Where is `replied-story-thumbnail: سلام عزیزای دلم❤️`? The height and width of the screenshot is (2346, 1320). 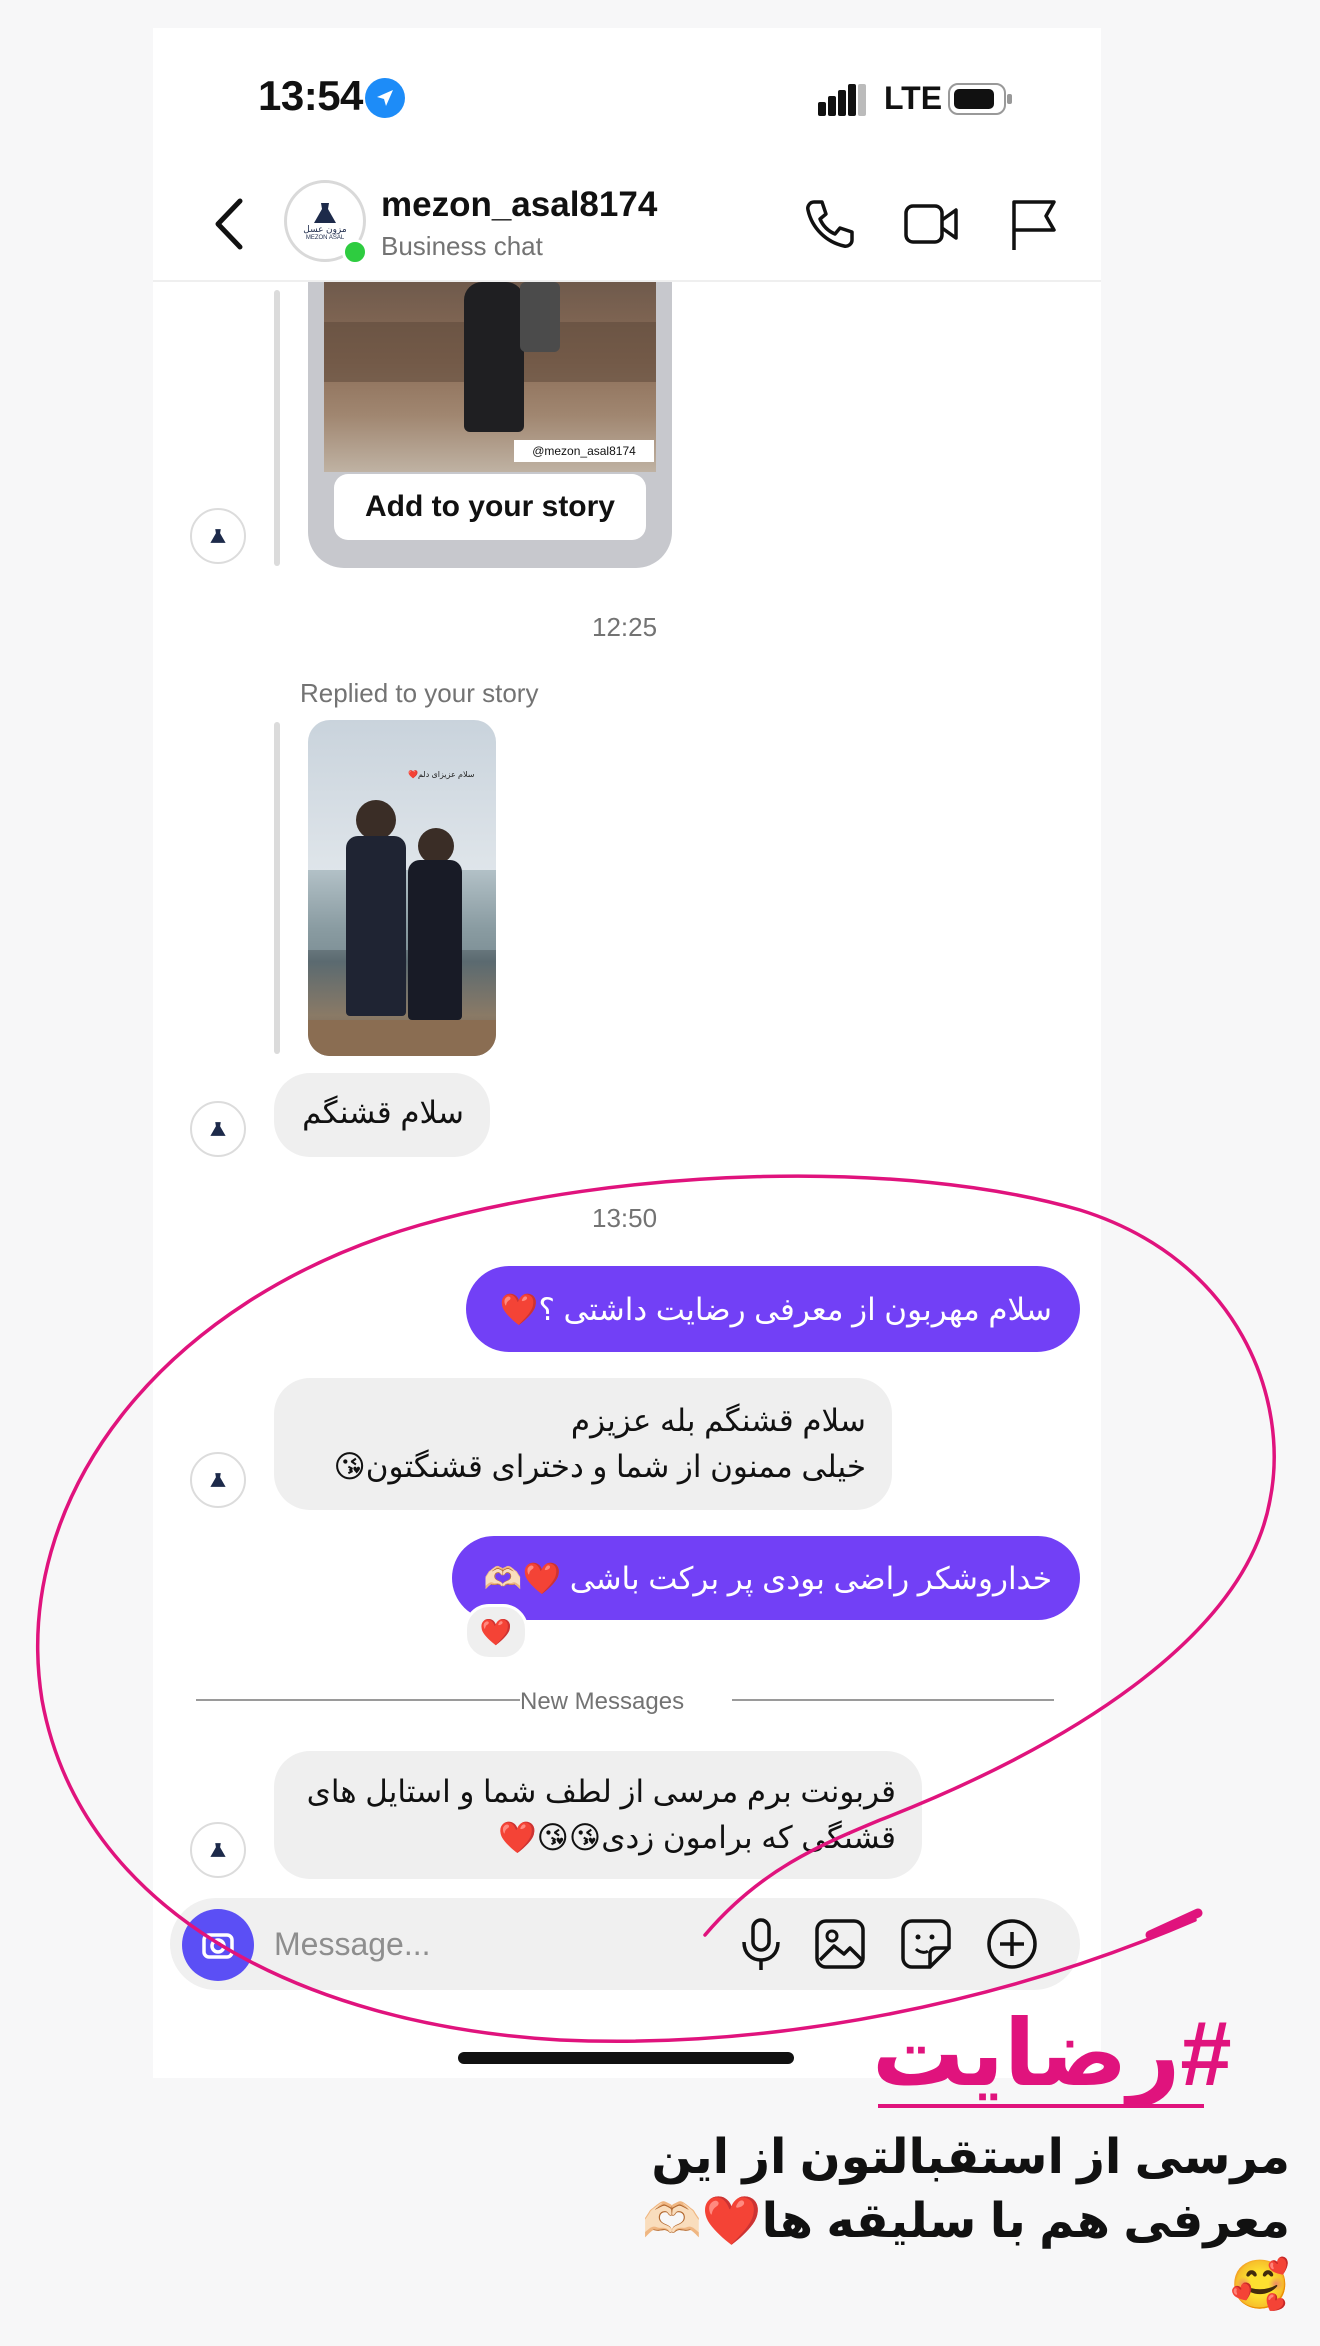
replied-story-thumbnail: سلام عزیزای دلم❤️ is located at coordinates (402, 888).